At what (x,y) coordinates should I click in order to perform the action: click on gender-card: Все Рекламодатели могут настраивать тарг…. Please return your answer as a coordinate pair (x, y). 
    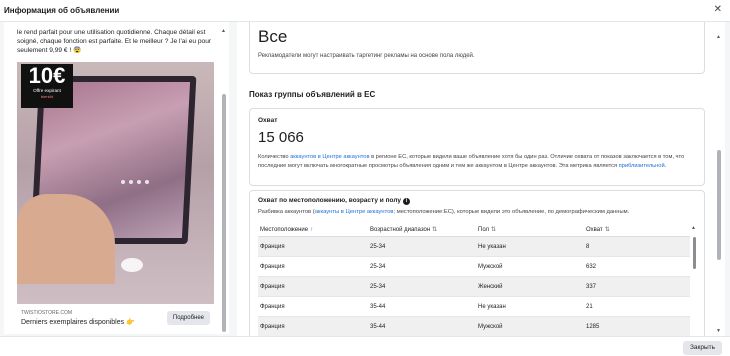
    Looking at the image, I should click on (477, 48).